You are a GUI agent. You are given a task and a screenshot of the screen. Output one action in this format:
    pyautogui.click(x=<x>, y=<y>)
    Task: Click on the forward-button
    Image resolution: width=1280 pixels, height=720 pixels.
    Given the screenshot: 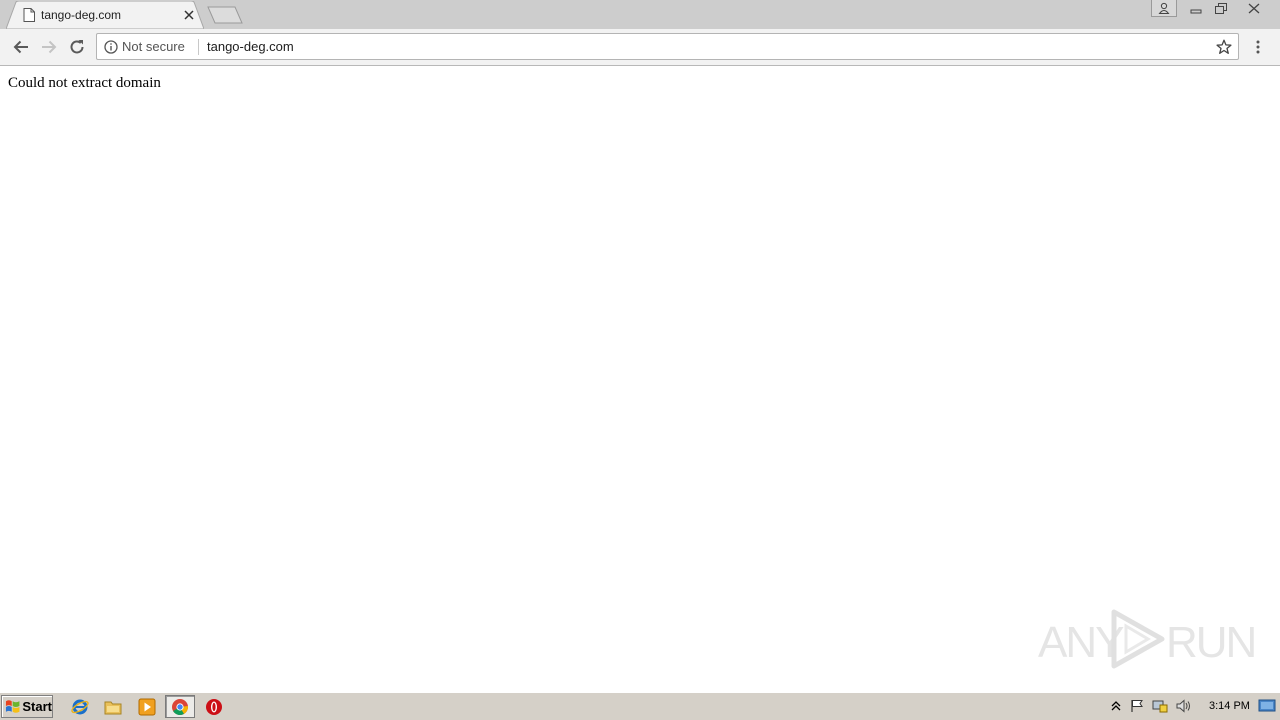 What is the action you would take?
    pyautogui.click(x=49, y=47)
    